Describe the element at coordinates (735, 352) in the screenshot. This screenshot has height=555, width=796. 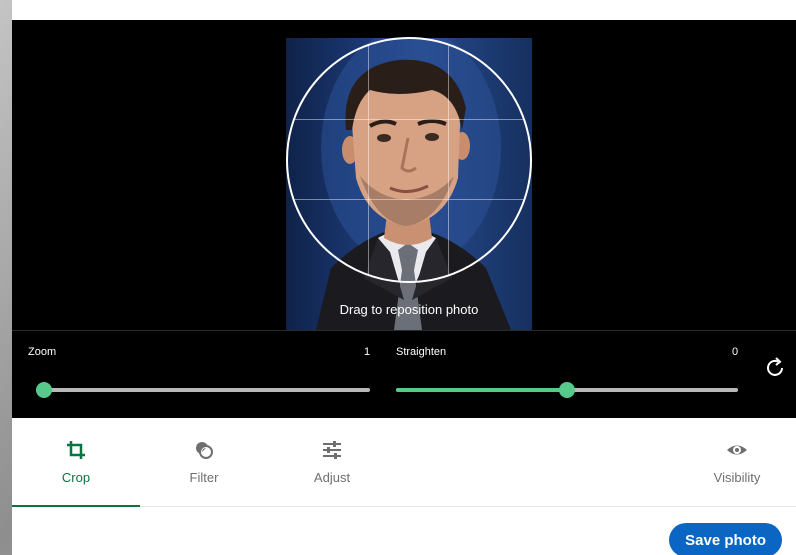
I see `straighten-value: 0` at that location.